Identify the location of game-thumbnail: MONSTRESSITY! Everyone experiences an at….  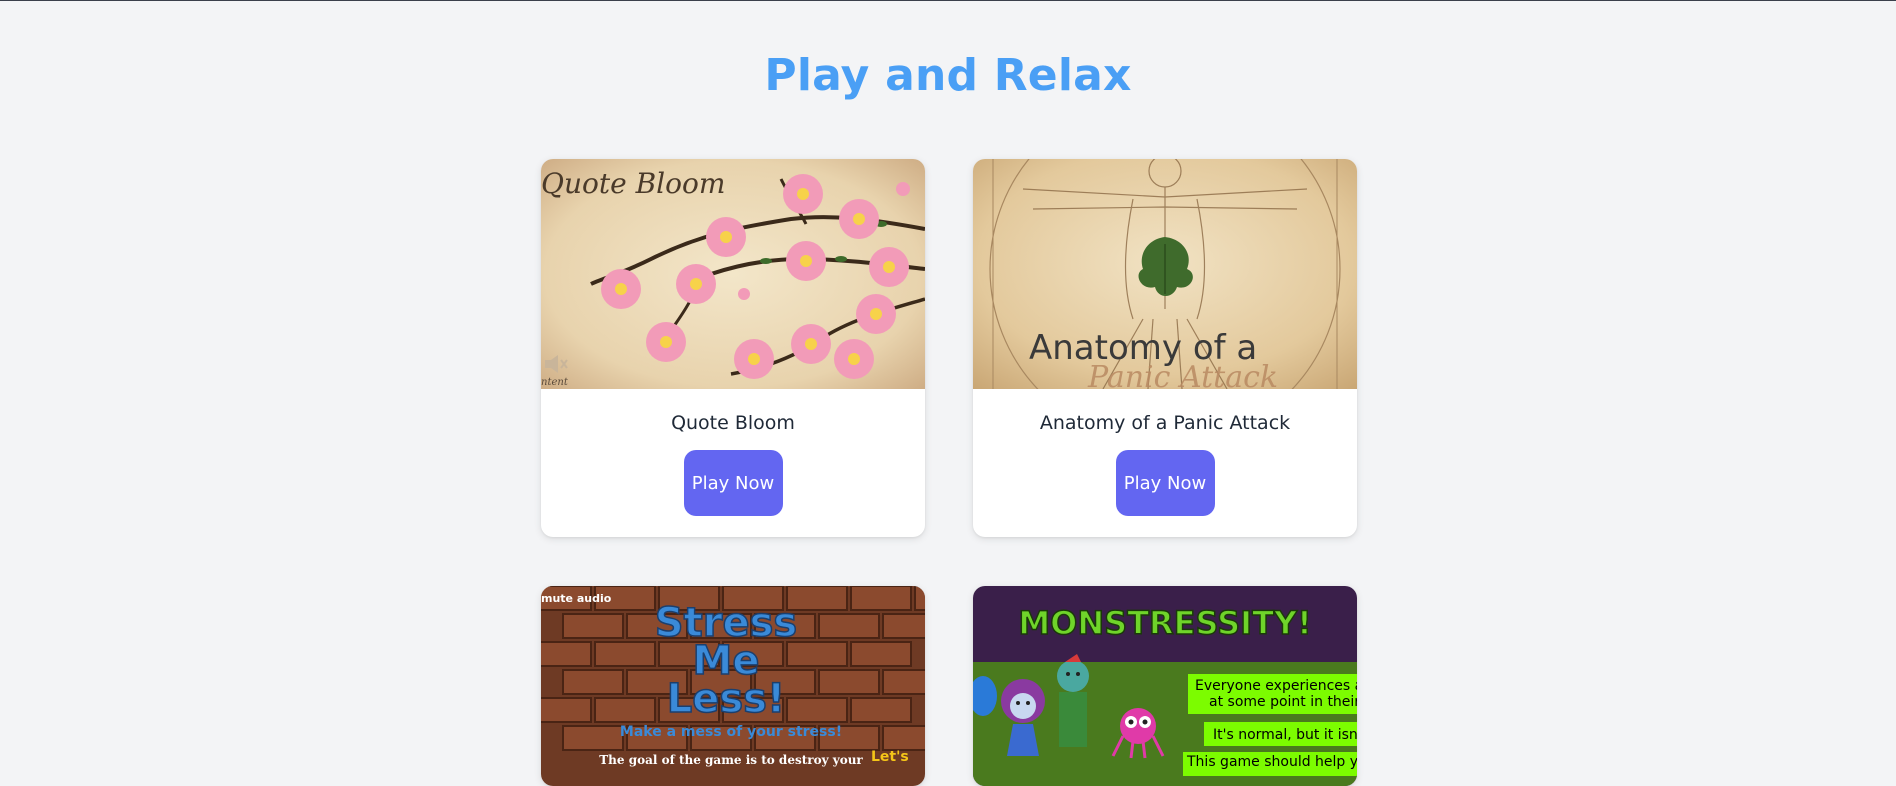
(1165, 686).